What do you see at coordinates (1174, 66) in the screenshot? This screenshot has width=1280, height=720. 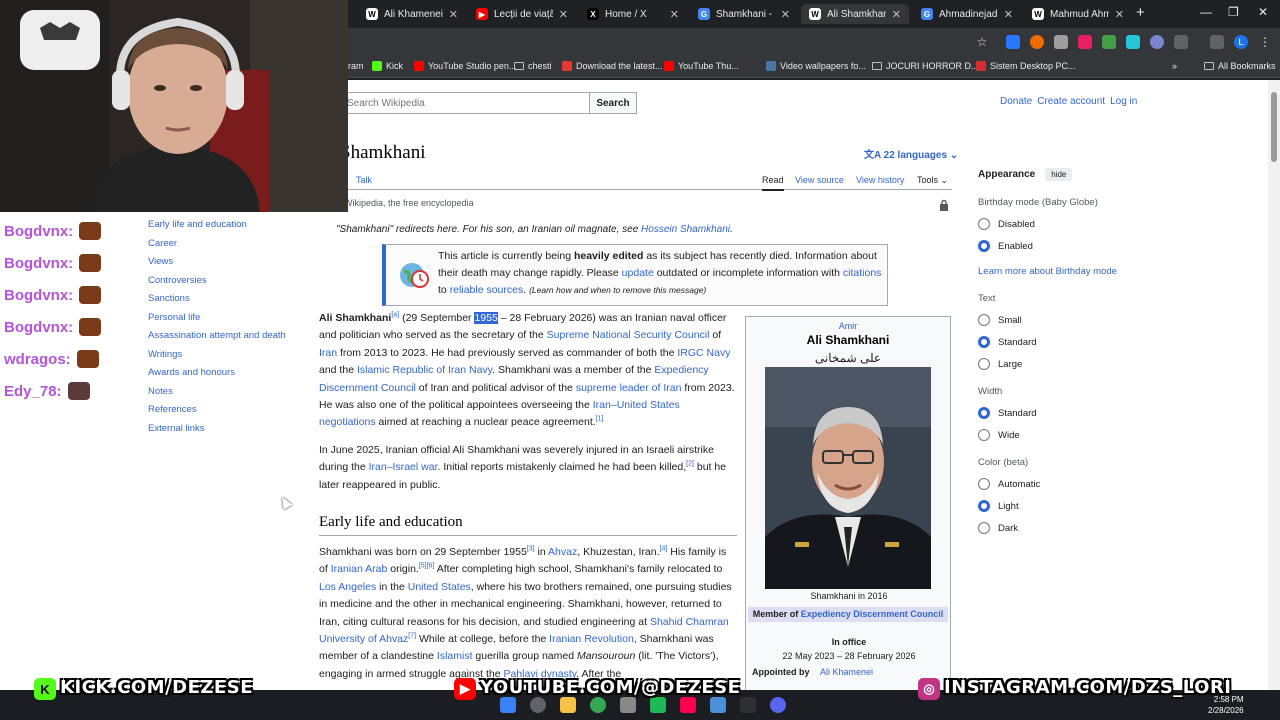 I see `bookmarks-more: »` at bounding box center [1174, 66].